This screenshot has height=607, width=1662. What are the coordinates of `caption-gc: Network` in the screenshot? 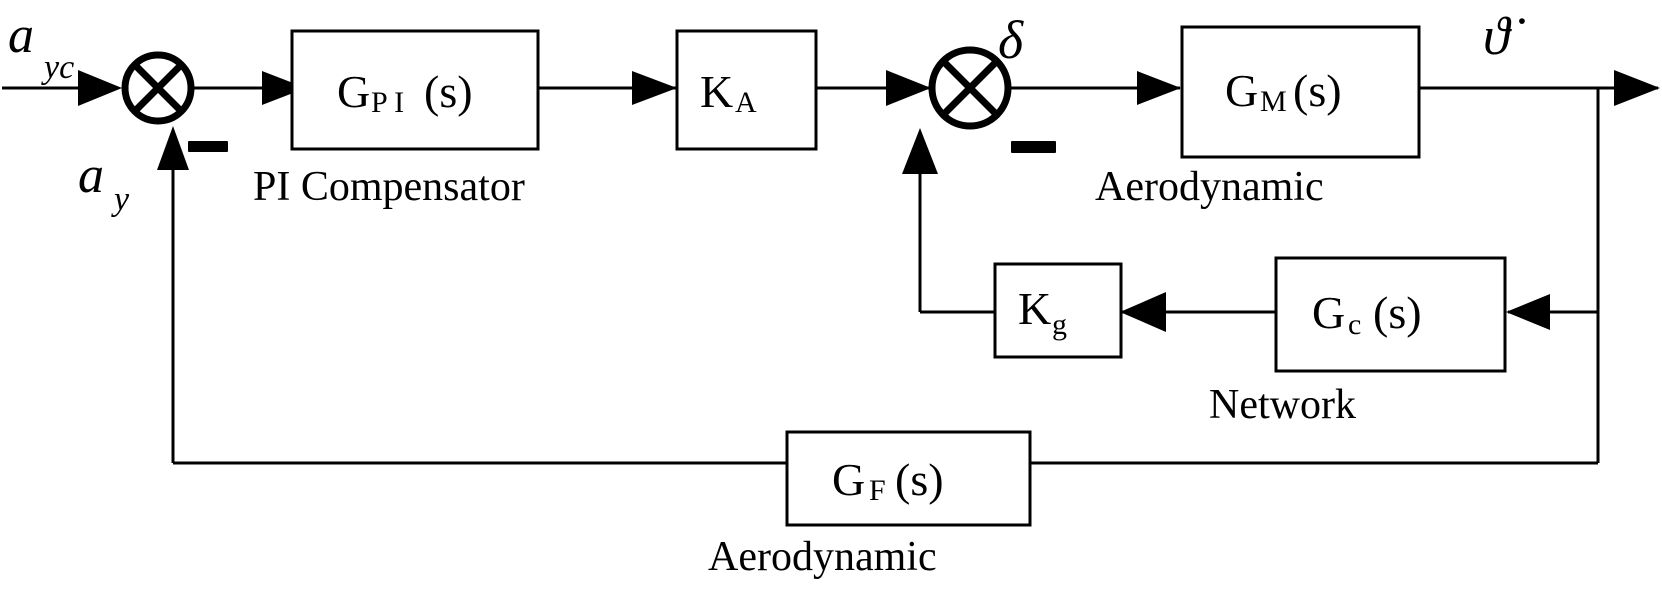 It's located at (1282, 405).